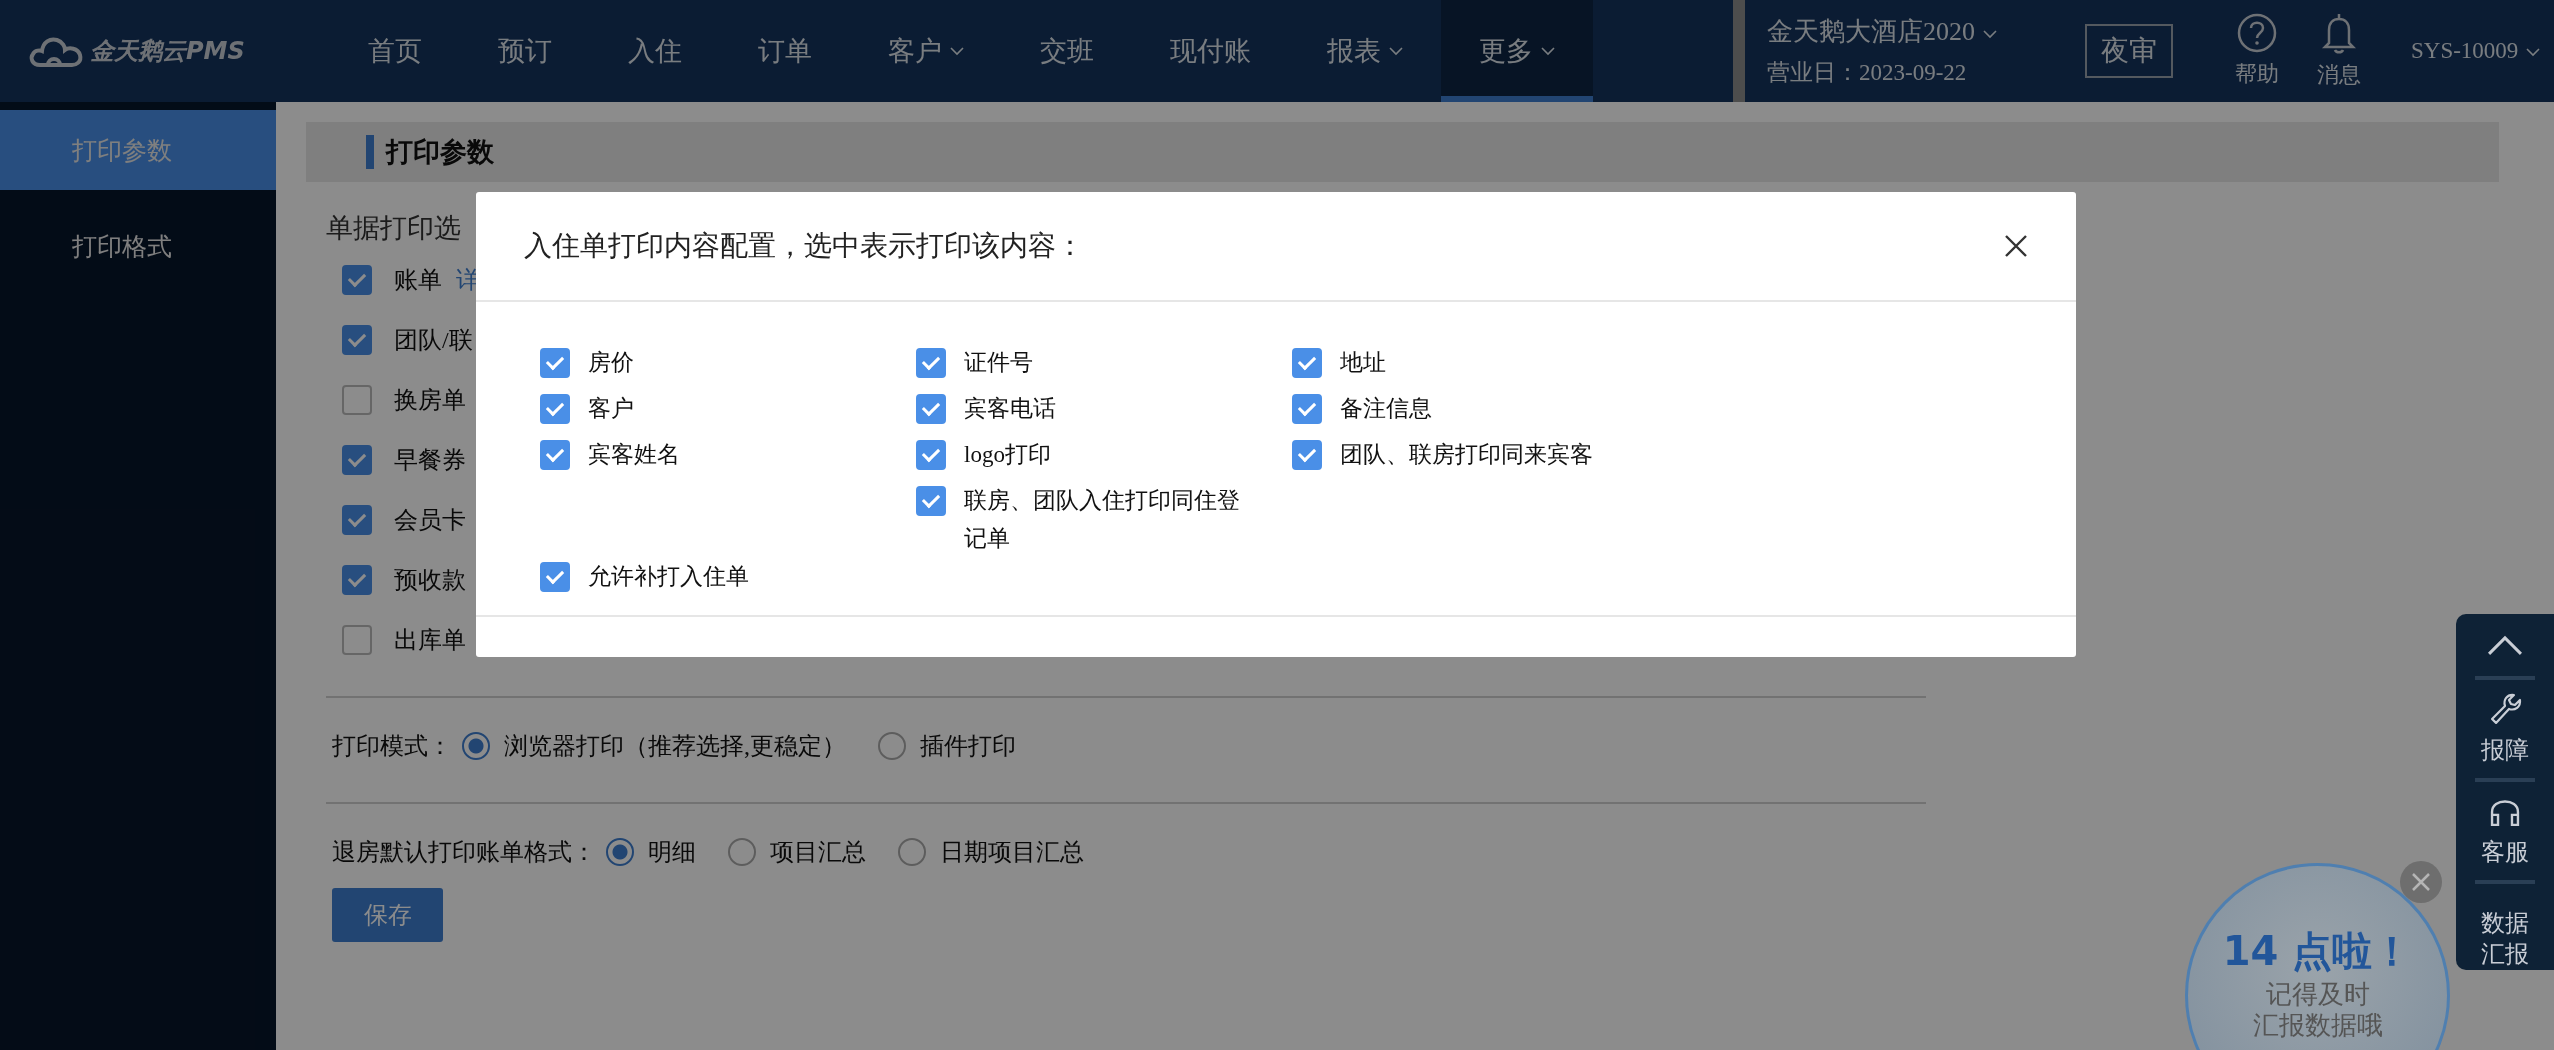 The width and height of the screenshot is (2554, 1050). Describe the element at coordinates (634, 455) in the screenshot. I see `checkbox-label: 宾客姓名` at that location.